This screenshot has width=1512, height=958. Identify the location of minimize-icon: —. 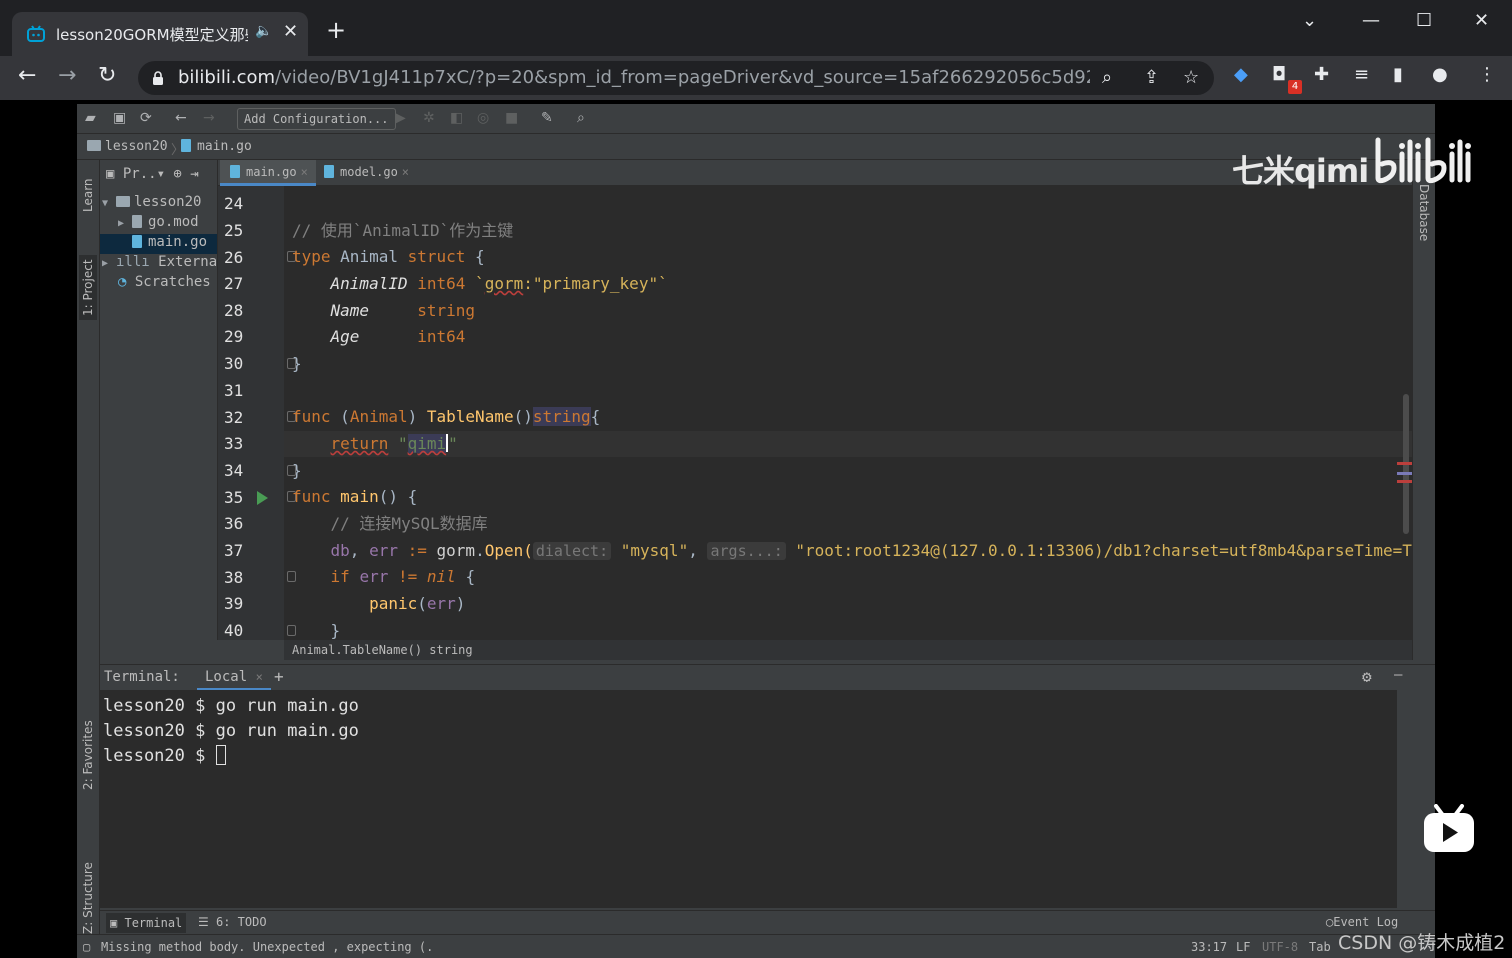
(1371, 20).